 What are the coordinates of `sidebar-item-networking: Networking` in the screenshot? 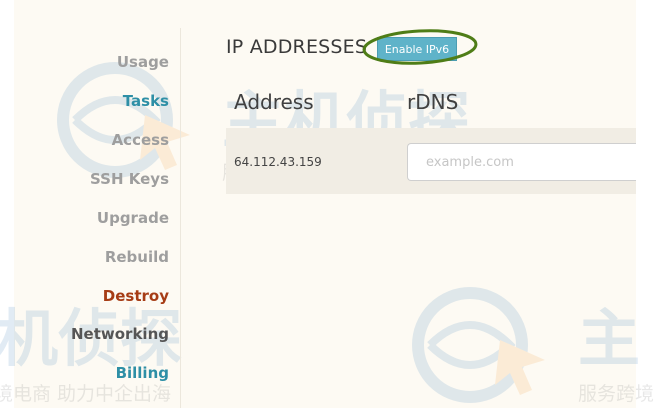 It's located at (84, 334).